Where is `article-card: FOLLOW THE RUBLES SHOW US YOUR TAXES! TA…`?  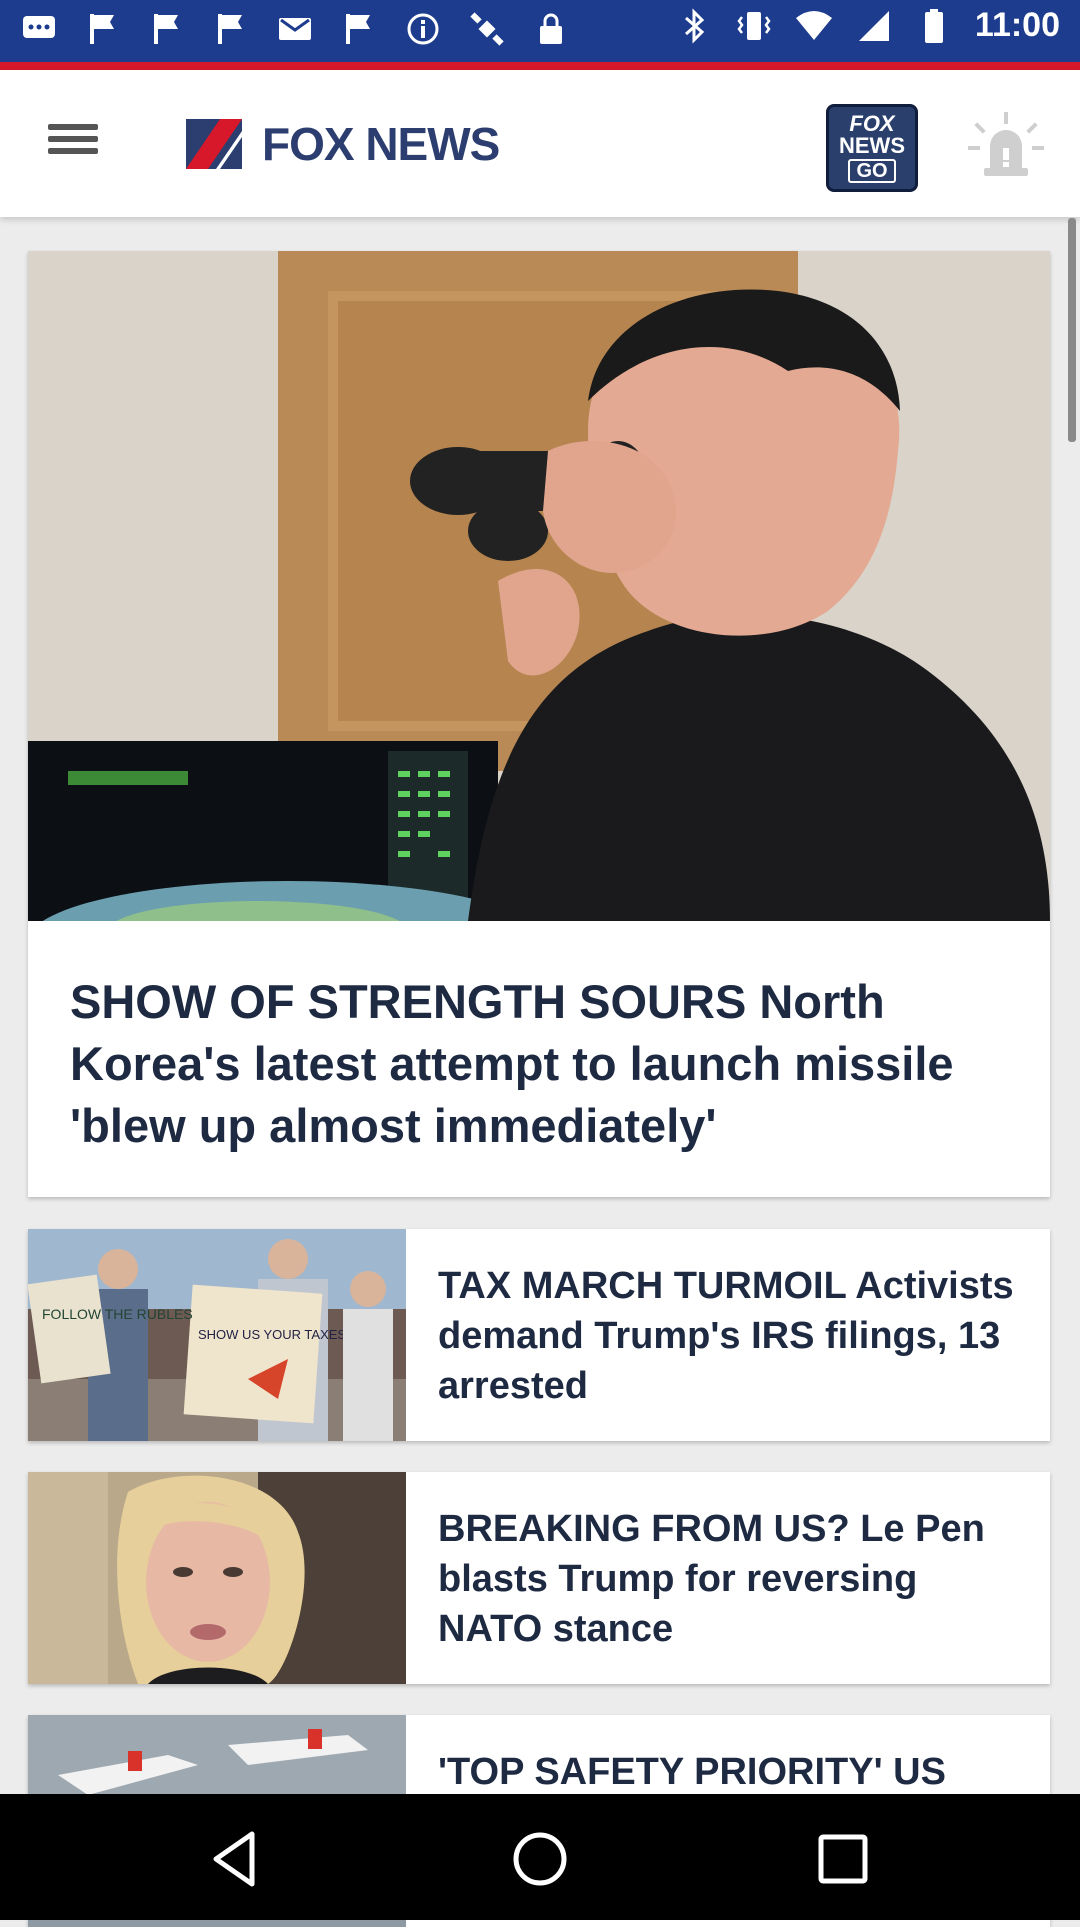 article-card: FOLLOW THE RUBLES SHOW US YOUR TAXES! TA… is located at coordinates (539, 1335).